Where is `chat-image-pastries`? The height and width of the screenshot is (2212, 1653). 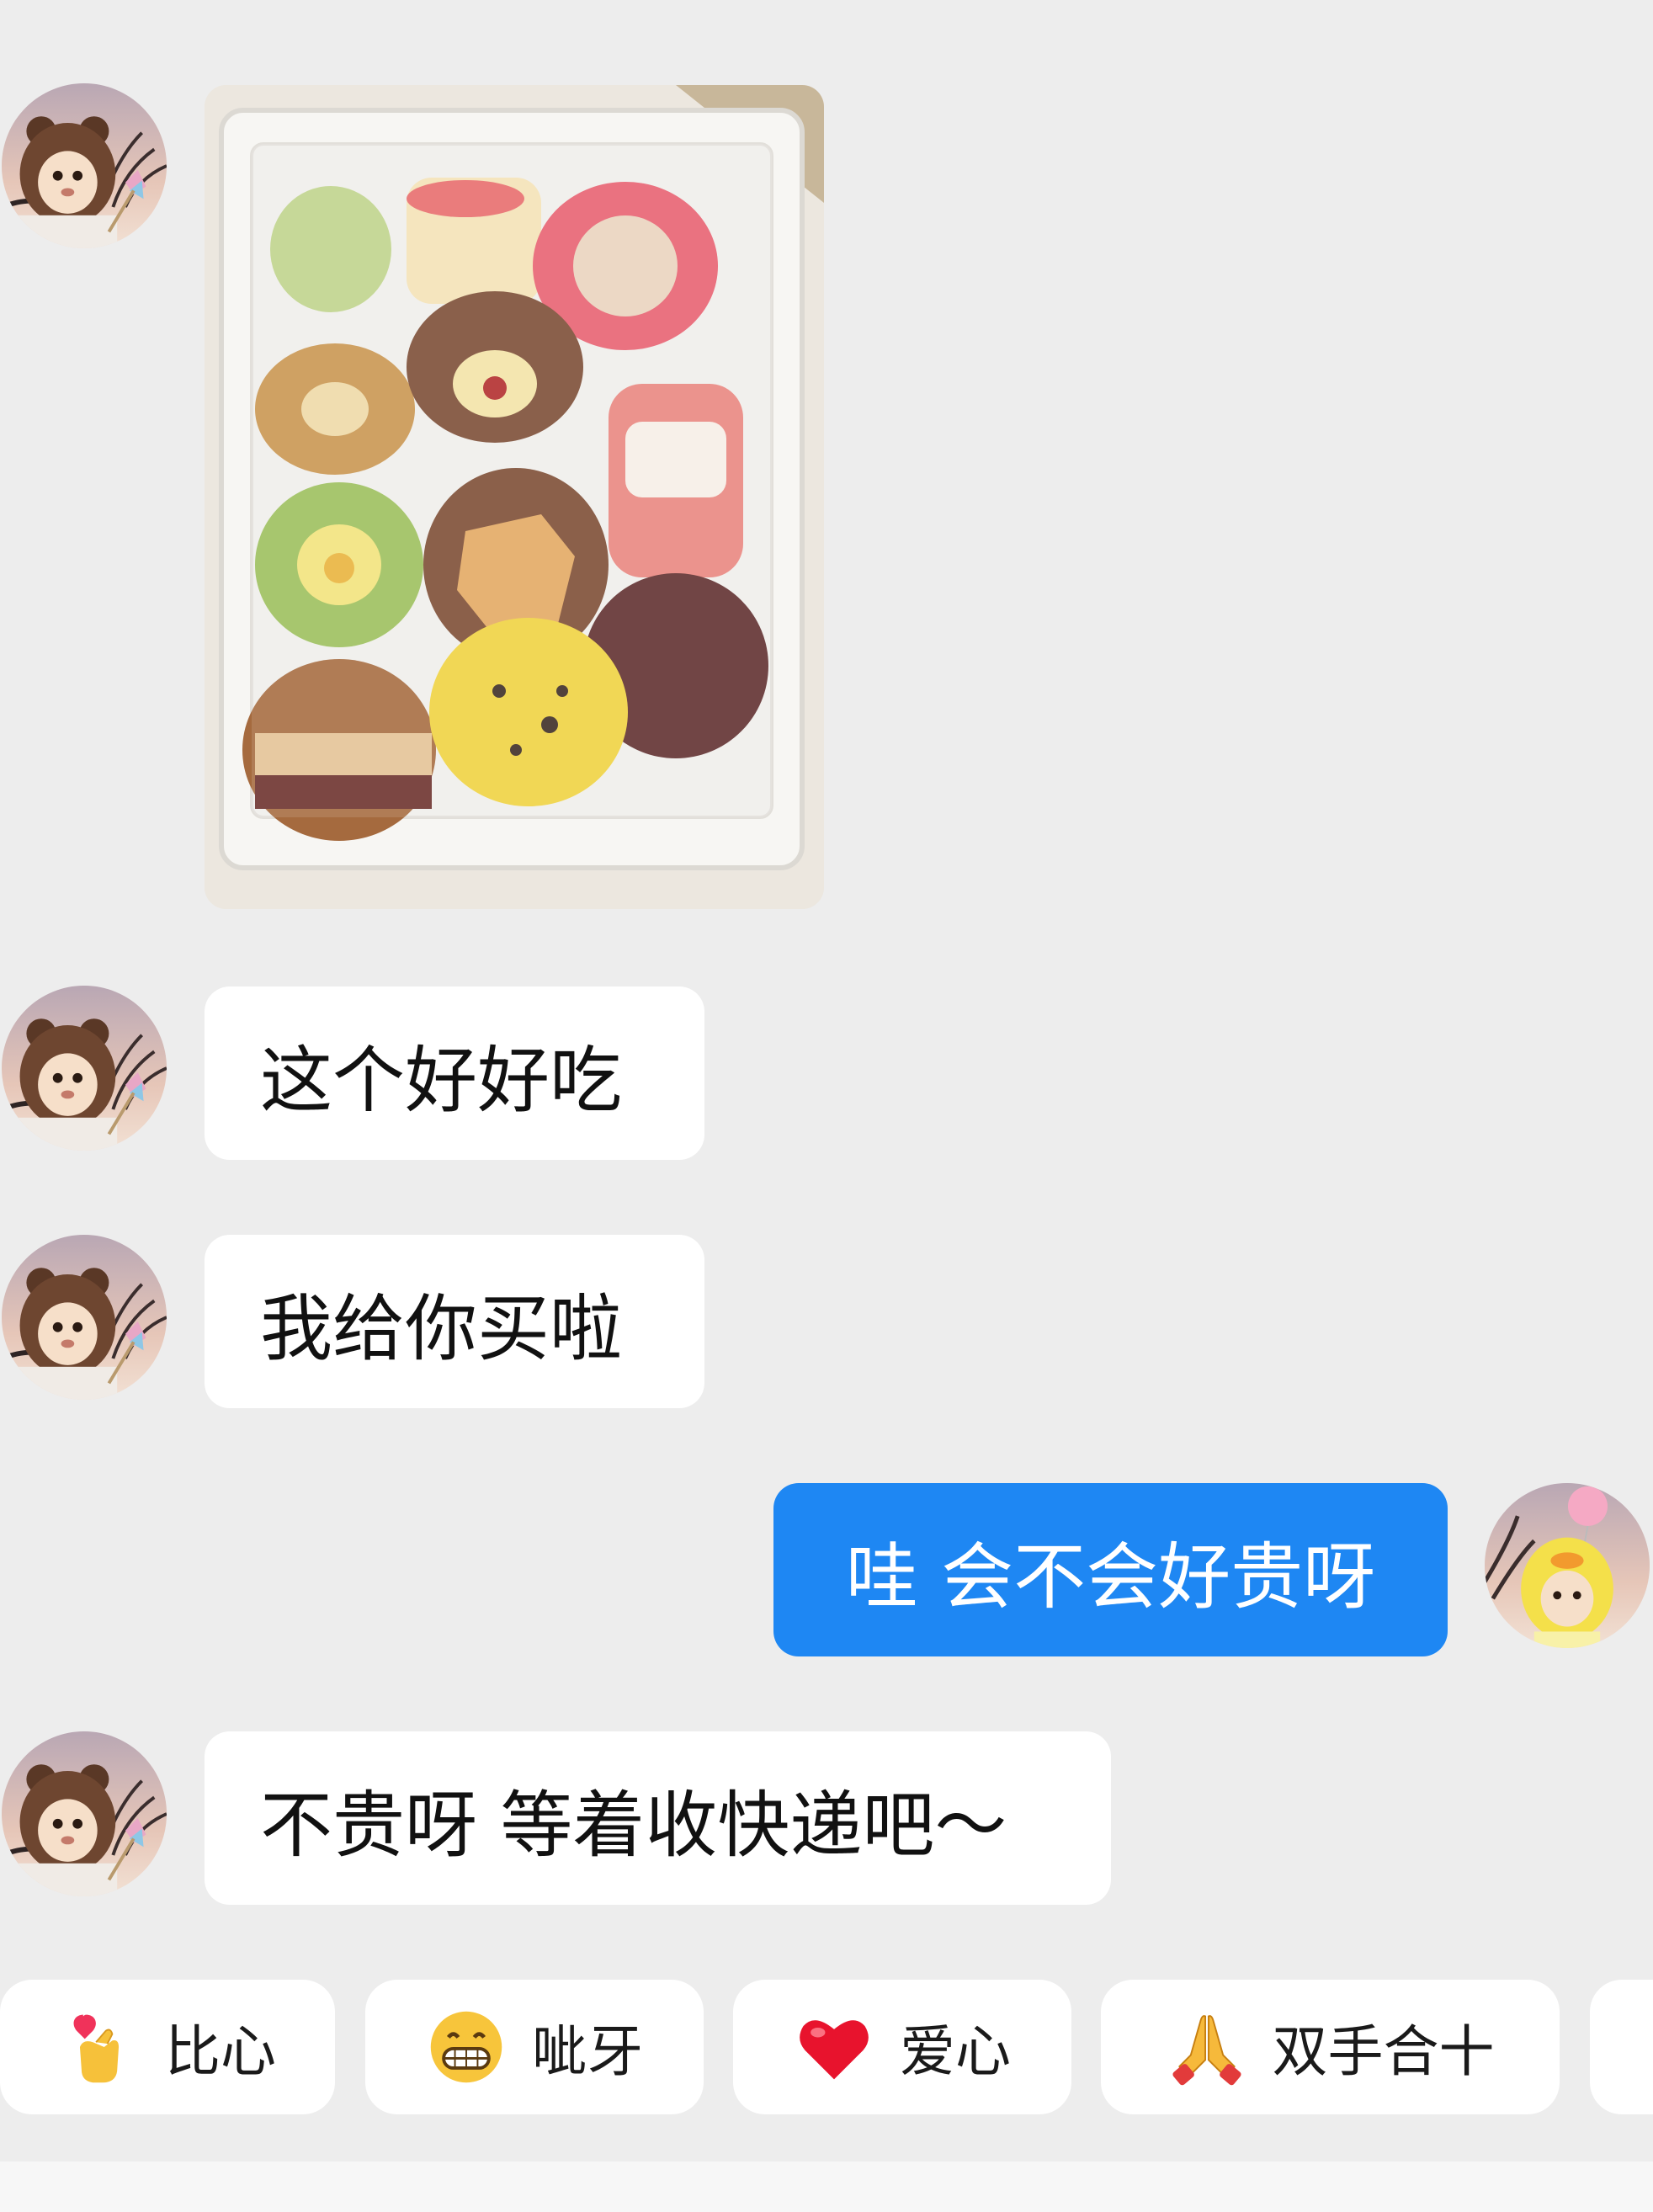 chat-image-pastries is located at coordinates (515, 497).